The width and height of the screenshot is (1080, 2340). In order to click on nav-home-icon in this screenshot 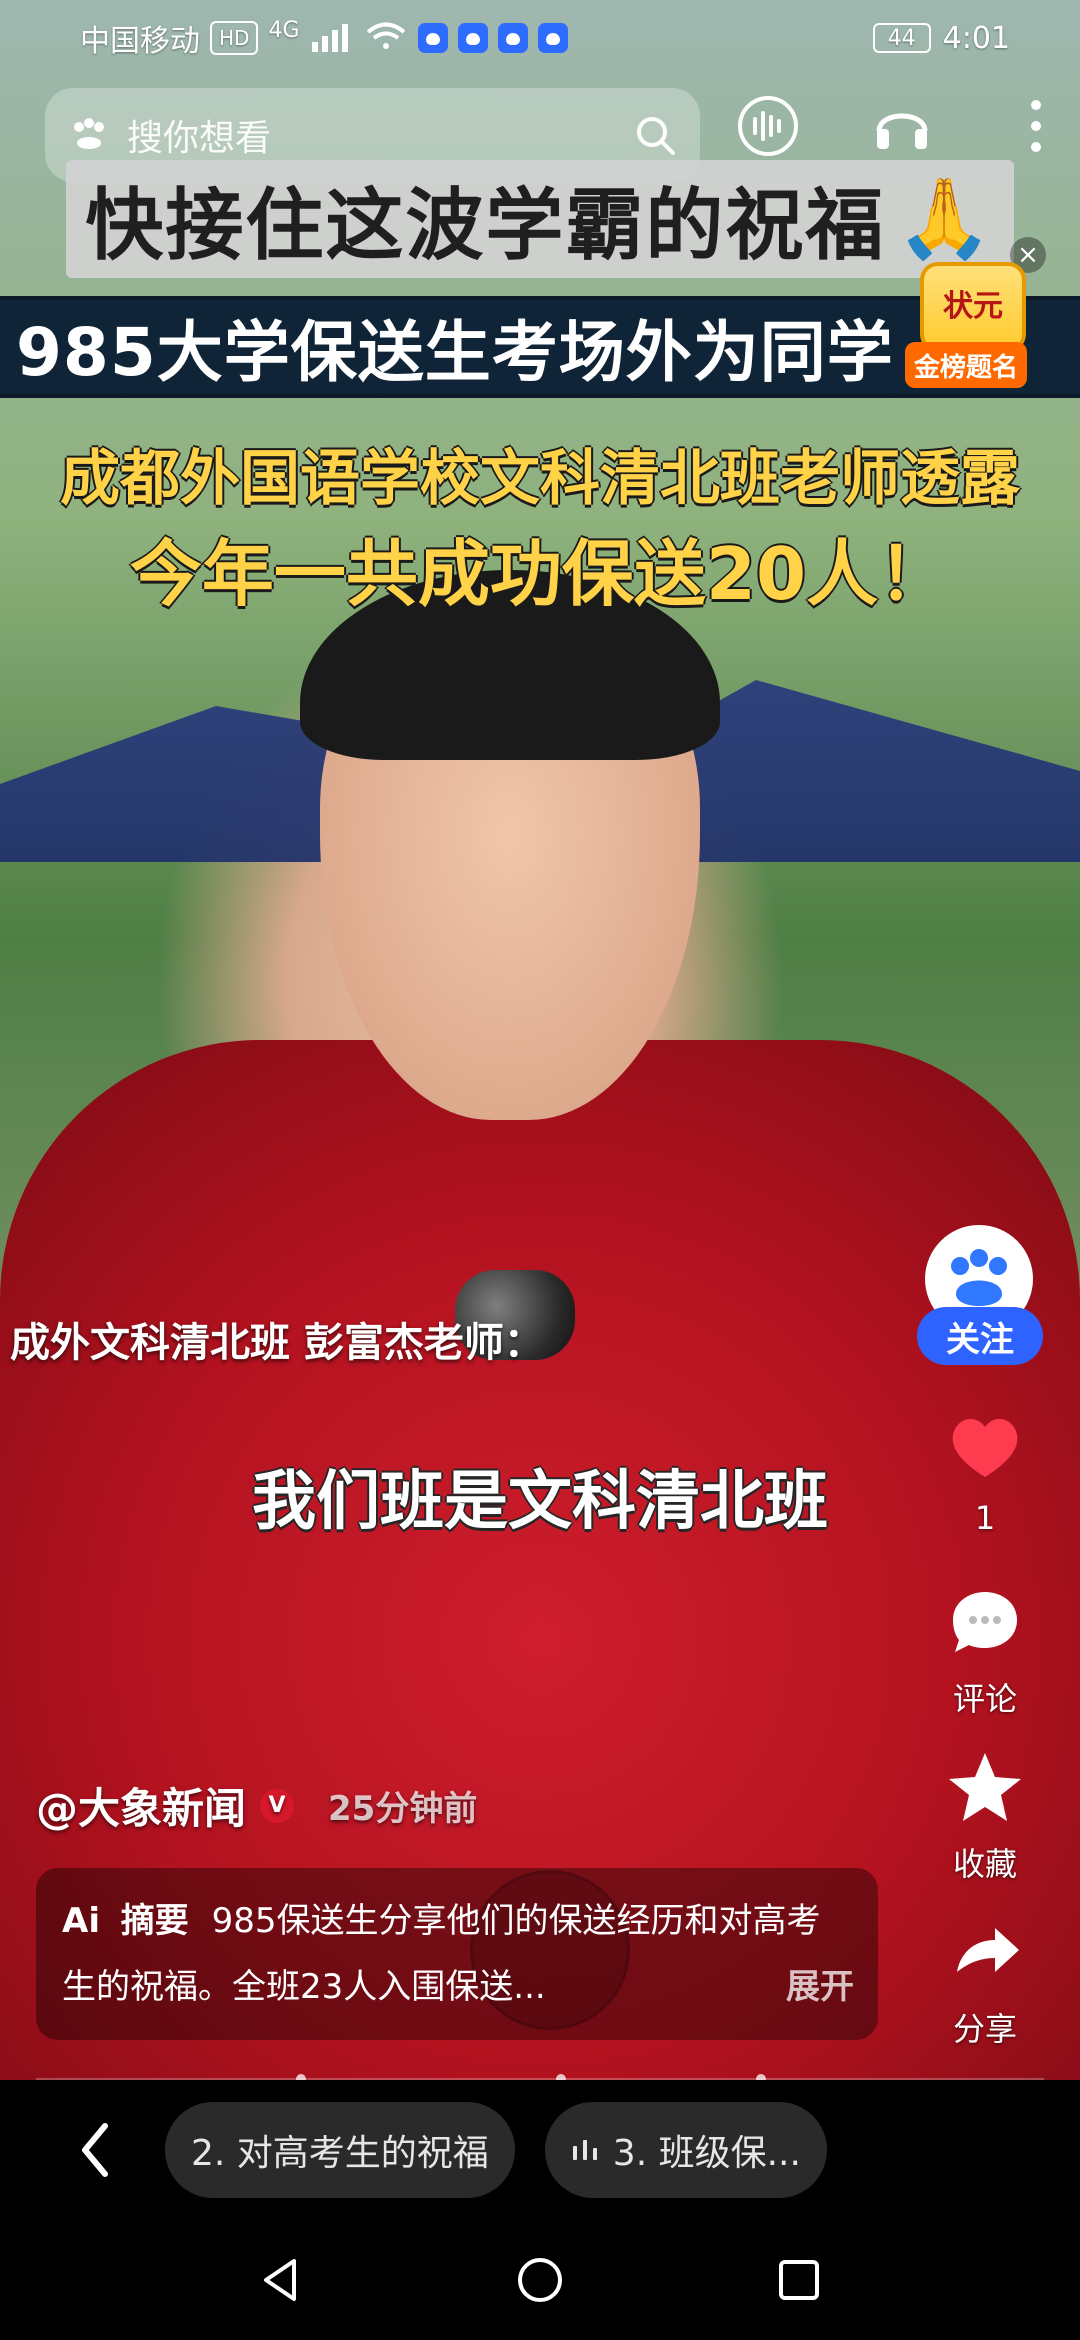, I will do `click(540, 2280)`.